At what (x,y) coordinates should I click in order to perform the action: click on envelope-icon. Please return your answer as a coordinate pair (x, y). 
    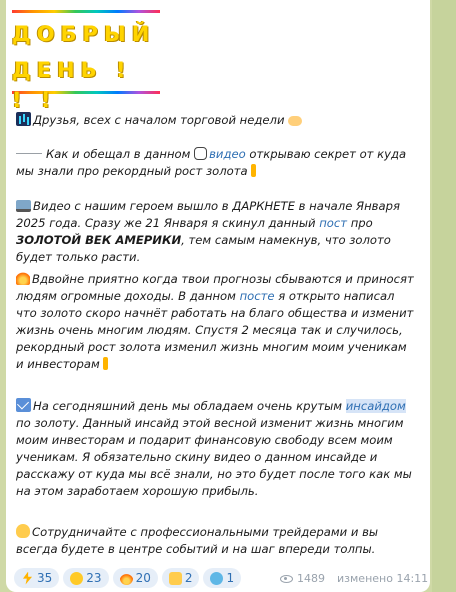
    Looking at the image, I should click on (23, 405).